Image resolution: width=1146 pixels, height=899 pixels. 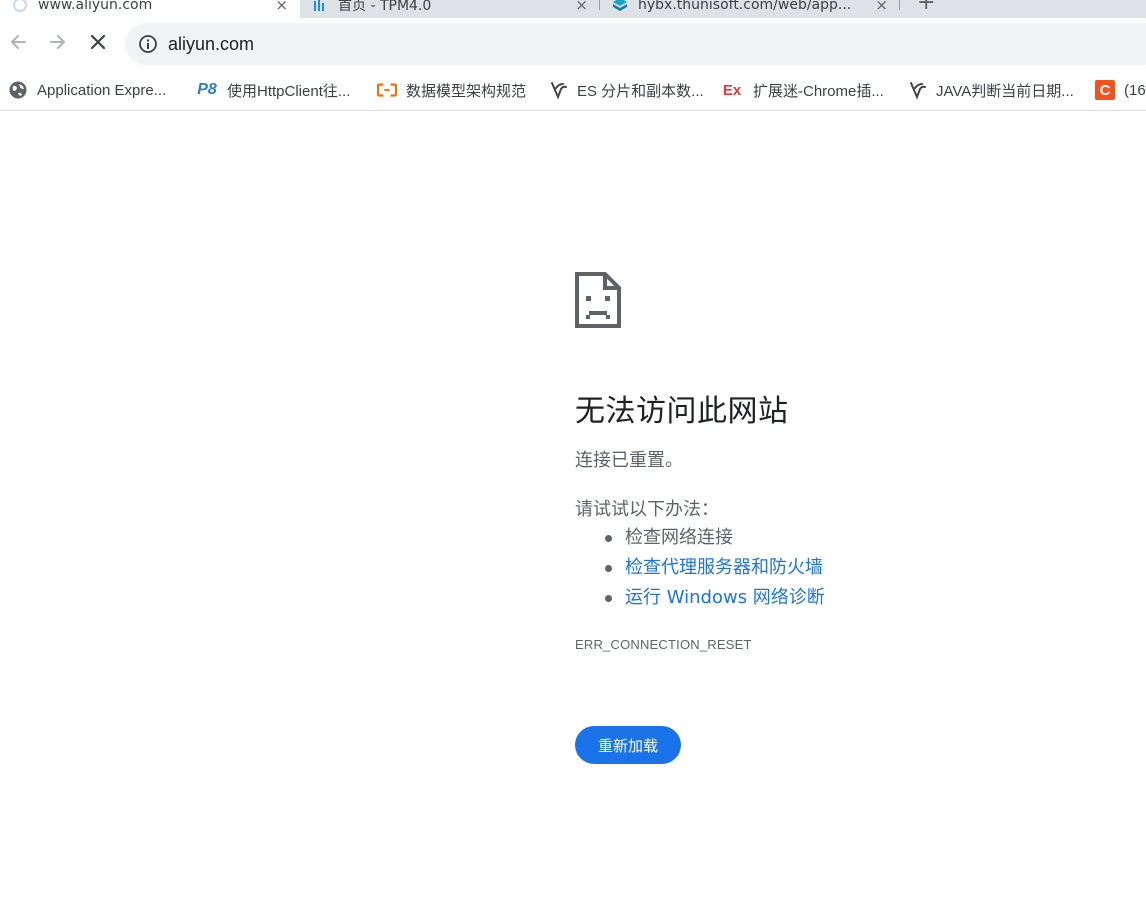 I want to click on address-text: aliyun.com, so click(x=211, y=44).